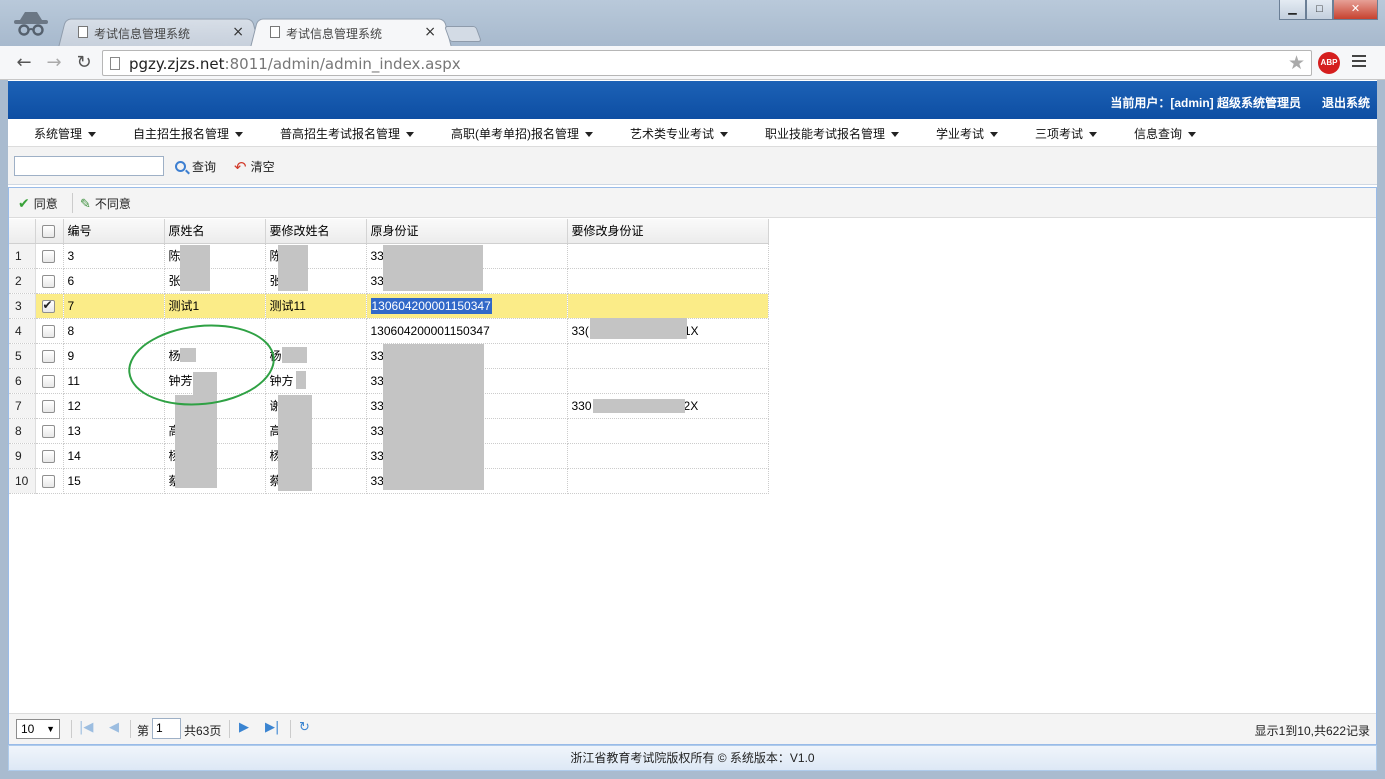  What do you see at coordinates (1312, 731) in the screenshot?
I see `record-info: 显示1到10,共622记录` at bounding box center [1312, 731].